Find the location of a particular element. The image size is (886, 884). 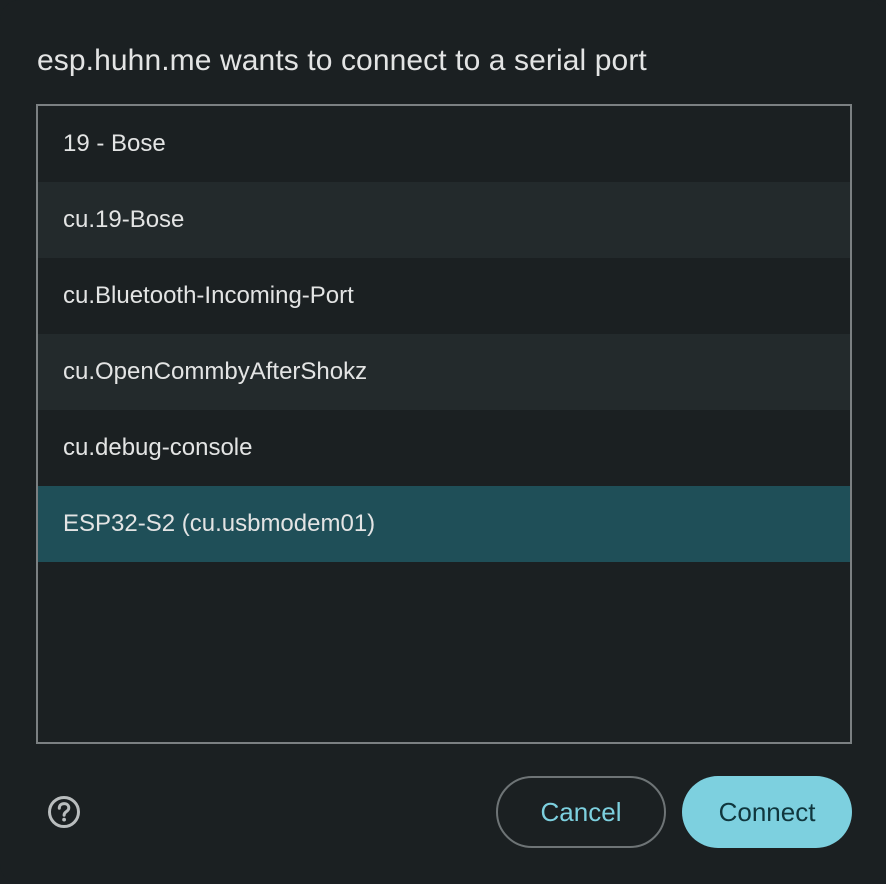

port-item: cu.19-Bose is located at coordinates (444, 220).